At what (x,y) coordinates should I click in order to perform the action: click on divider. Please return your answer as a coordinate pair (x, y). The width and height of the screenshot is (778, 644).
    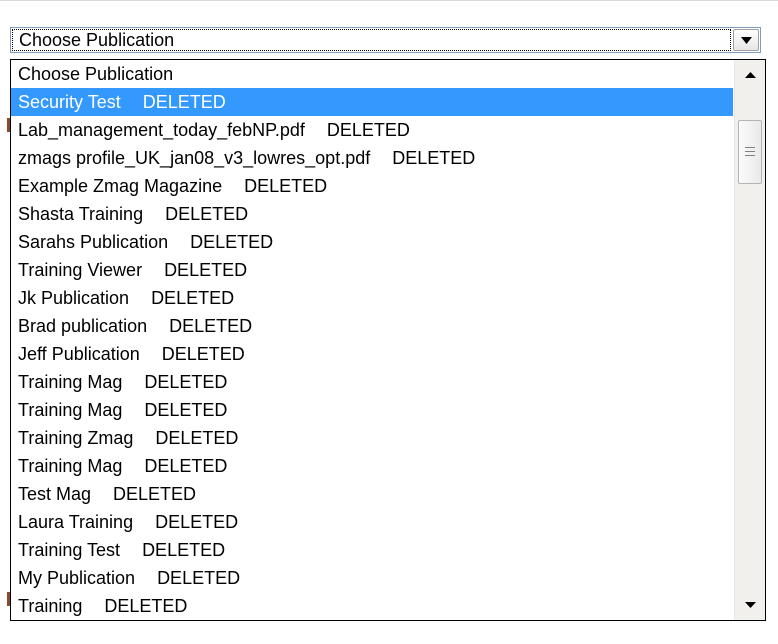
    Looking at the image, I should click on (389, 0).